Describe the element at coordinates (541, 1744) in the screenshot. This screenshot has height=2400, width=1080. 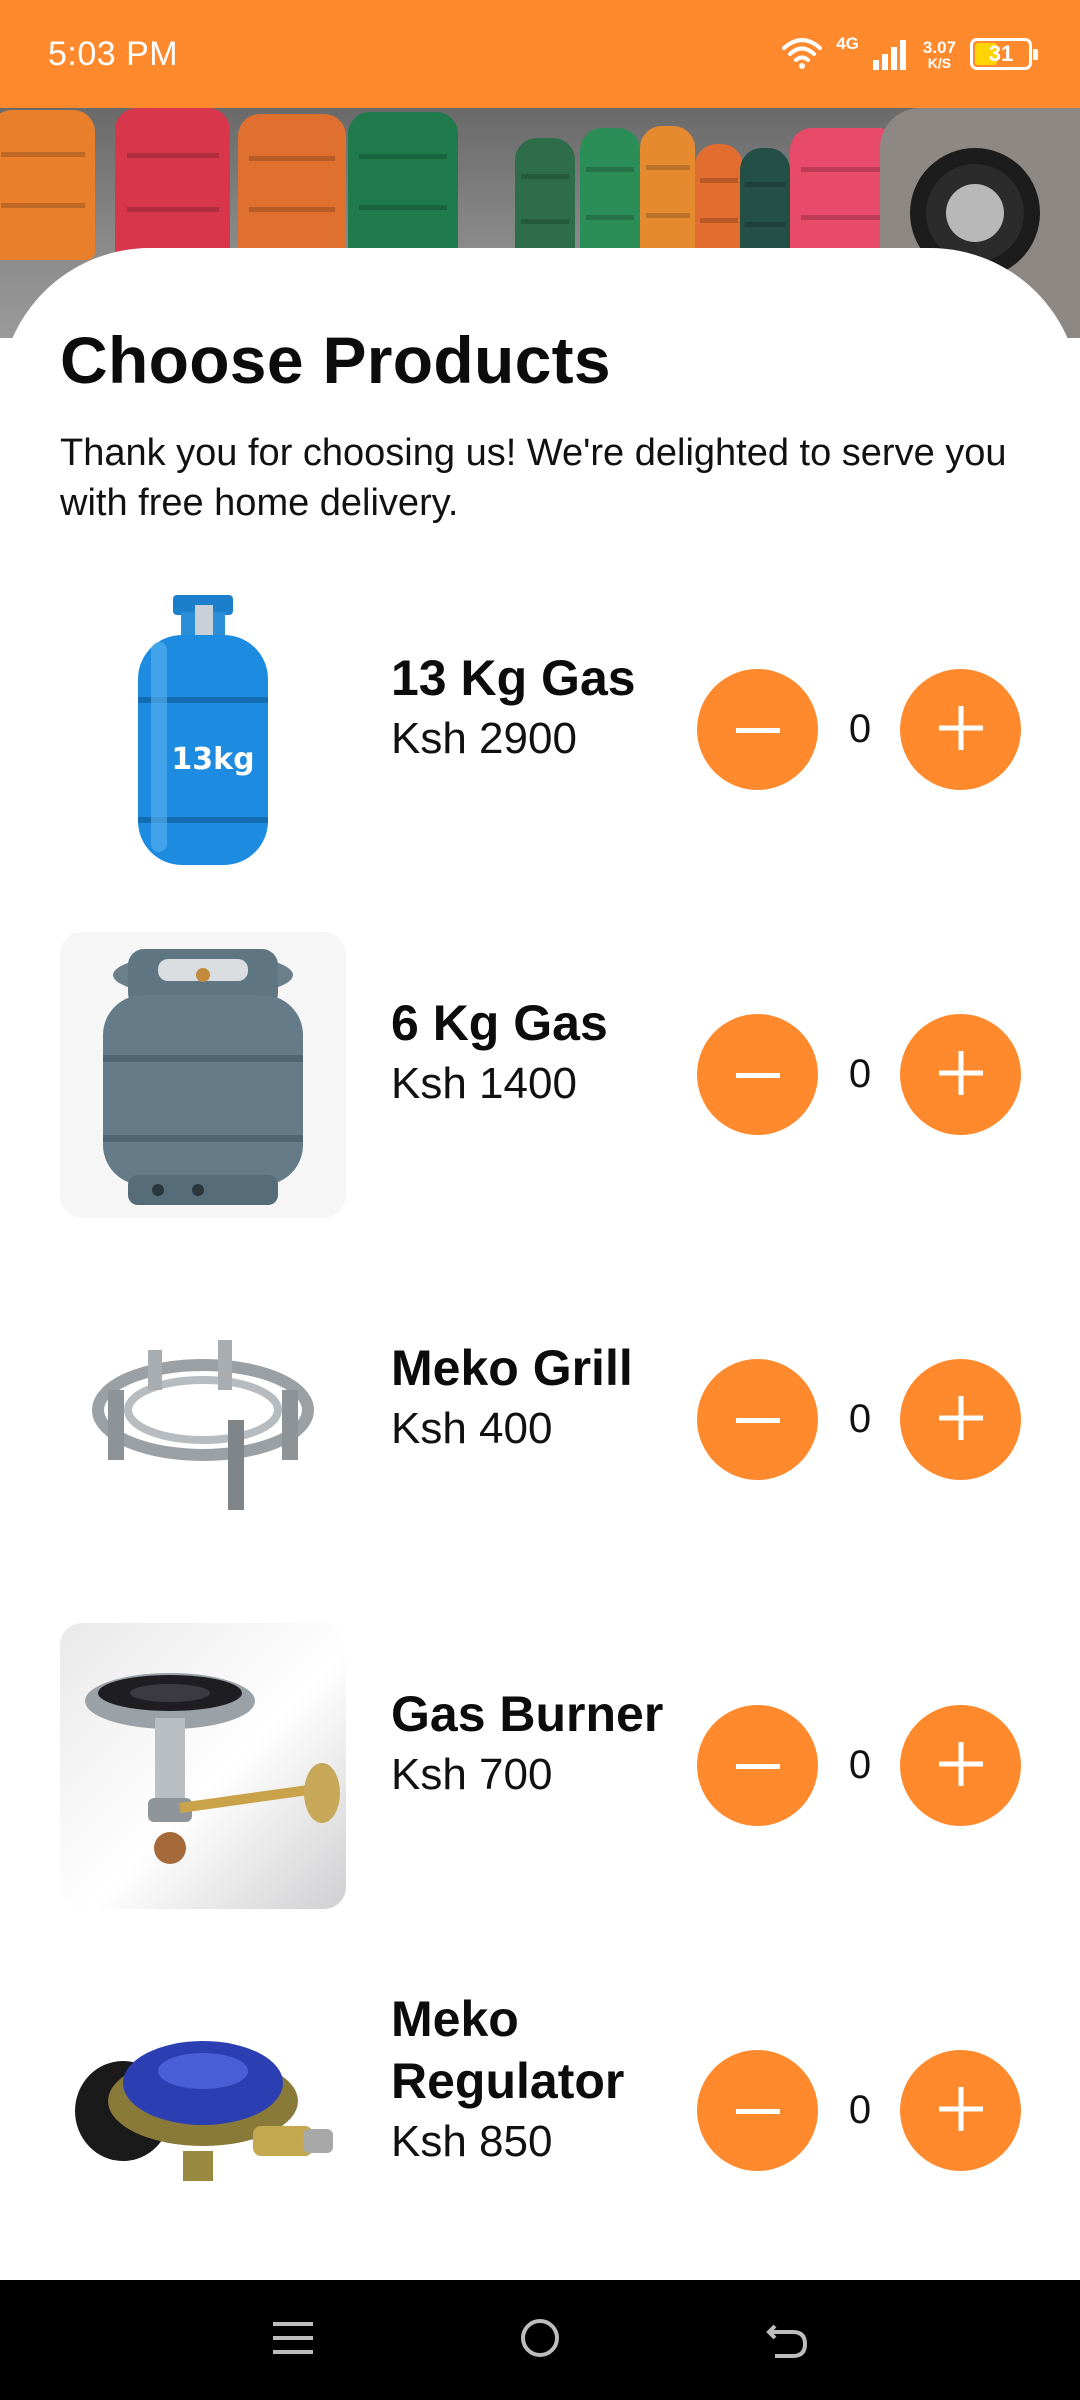
I see `product-info: Gas Burner Ksh 700` at that location.